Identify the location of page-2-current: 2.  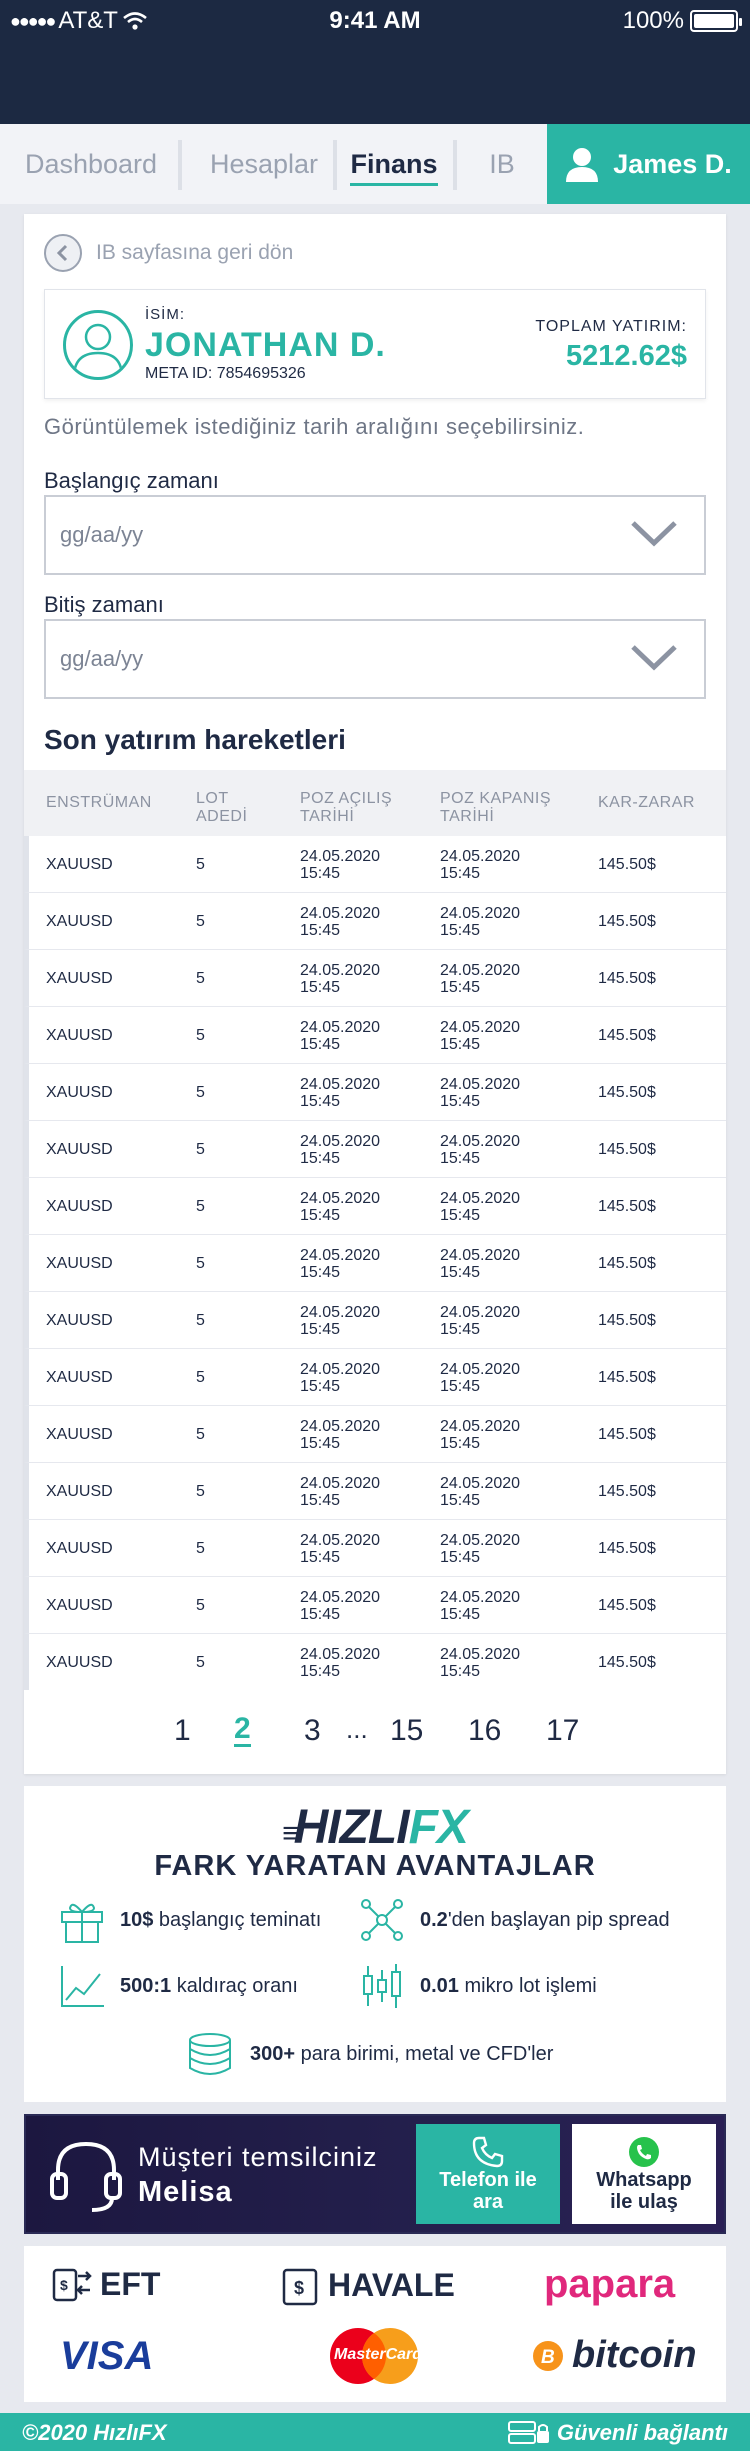
(242, 1730).